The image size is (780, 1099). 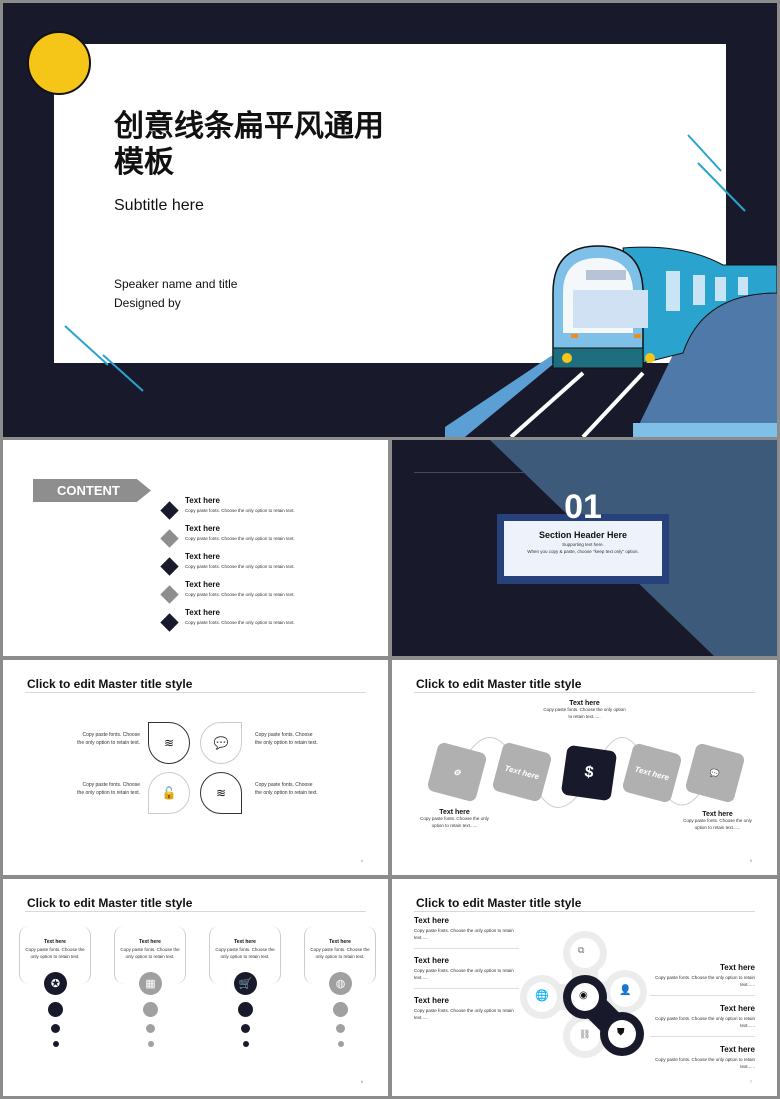 I want to click on globe-stand-icon: ◉, so click(x=583, y=995).